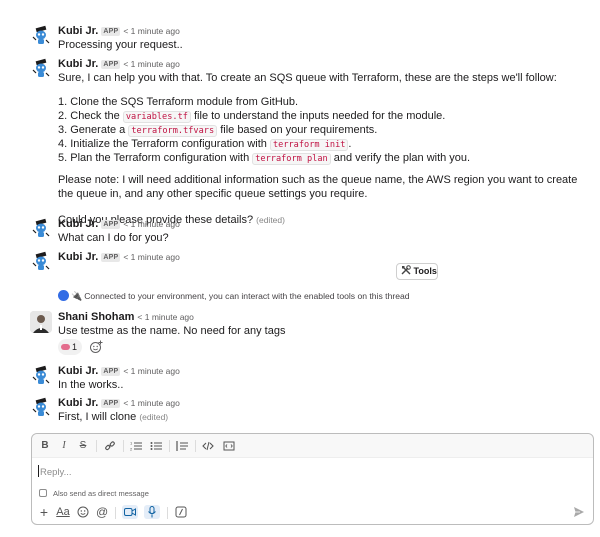 This screenshot has width=600, height=537. I want to click on ordered-list-icon: 12, so click(136, 446).